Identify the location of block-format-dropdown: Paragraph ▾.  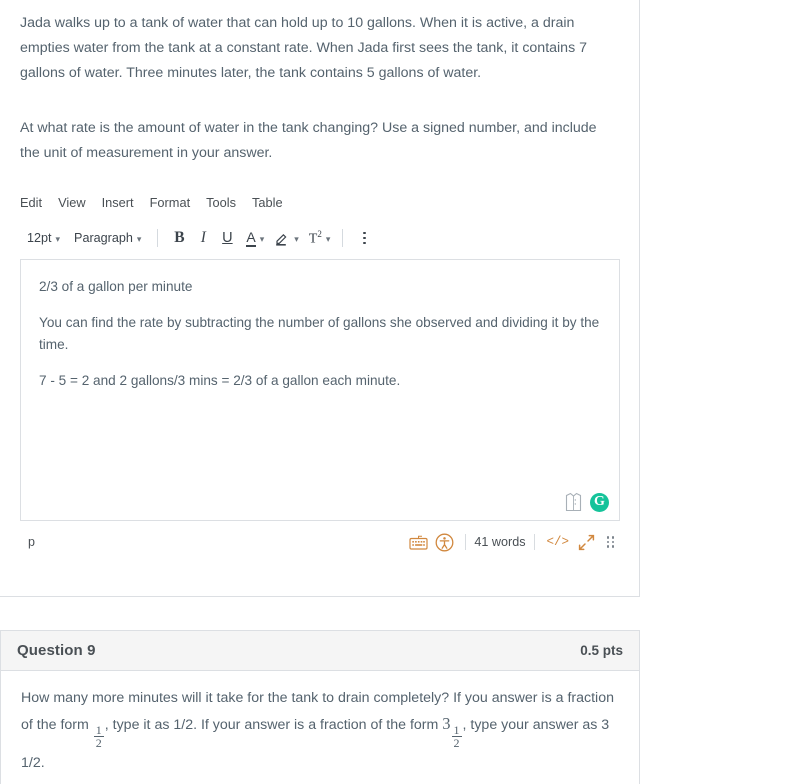
(107, 238).